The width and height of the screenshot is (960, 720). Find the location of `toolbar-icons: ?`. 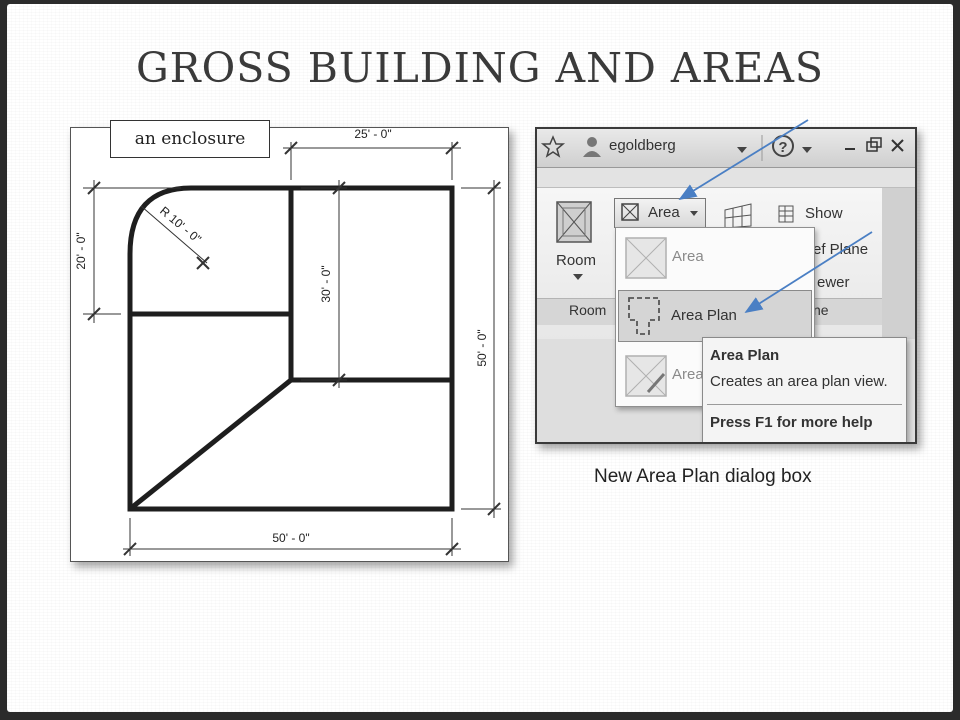

toolbar-icons: ? is located at coordinates (722, 148).